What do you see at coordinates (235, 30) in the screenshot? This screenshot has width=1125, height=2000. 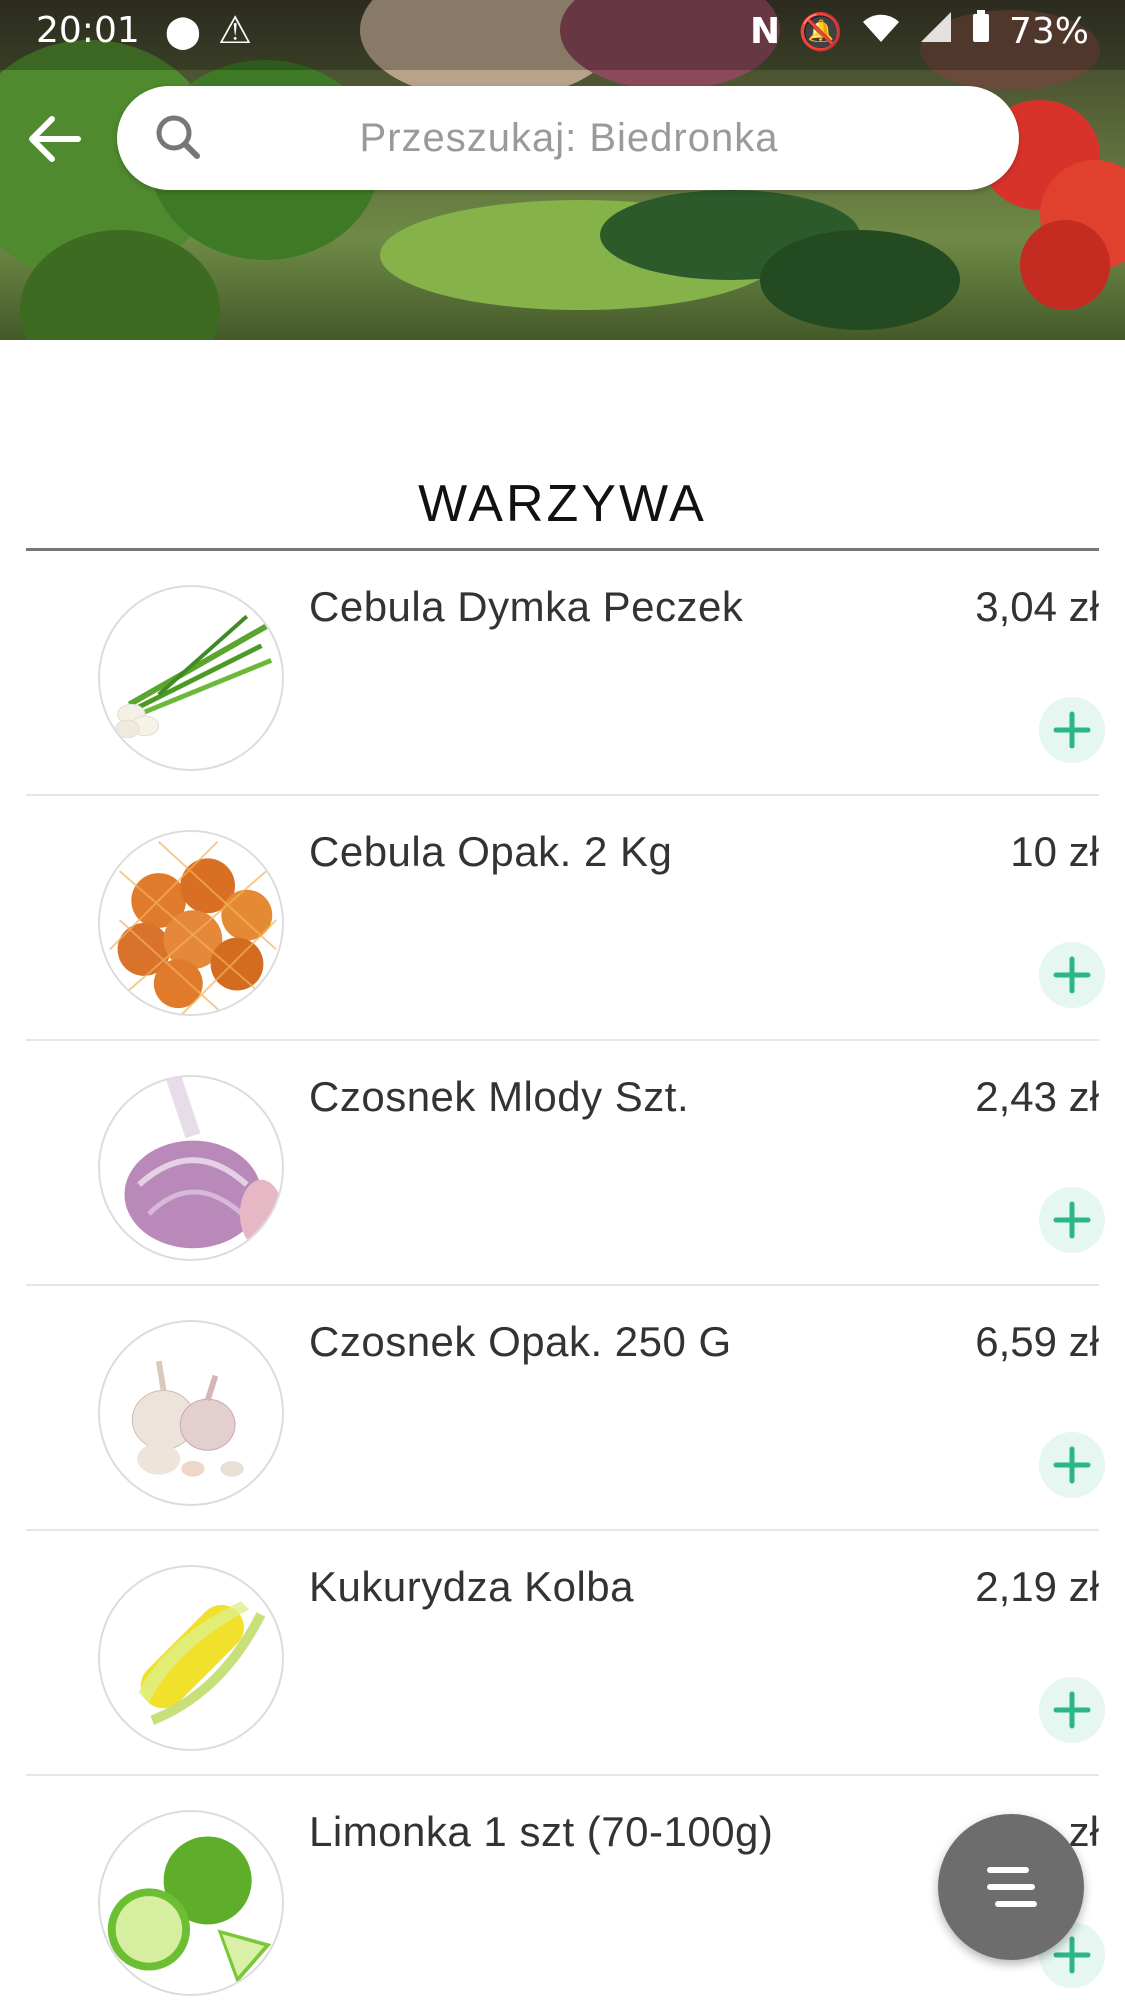 I see `warning-icon: ⚠` at bounding box center [235, 30].